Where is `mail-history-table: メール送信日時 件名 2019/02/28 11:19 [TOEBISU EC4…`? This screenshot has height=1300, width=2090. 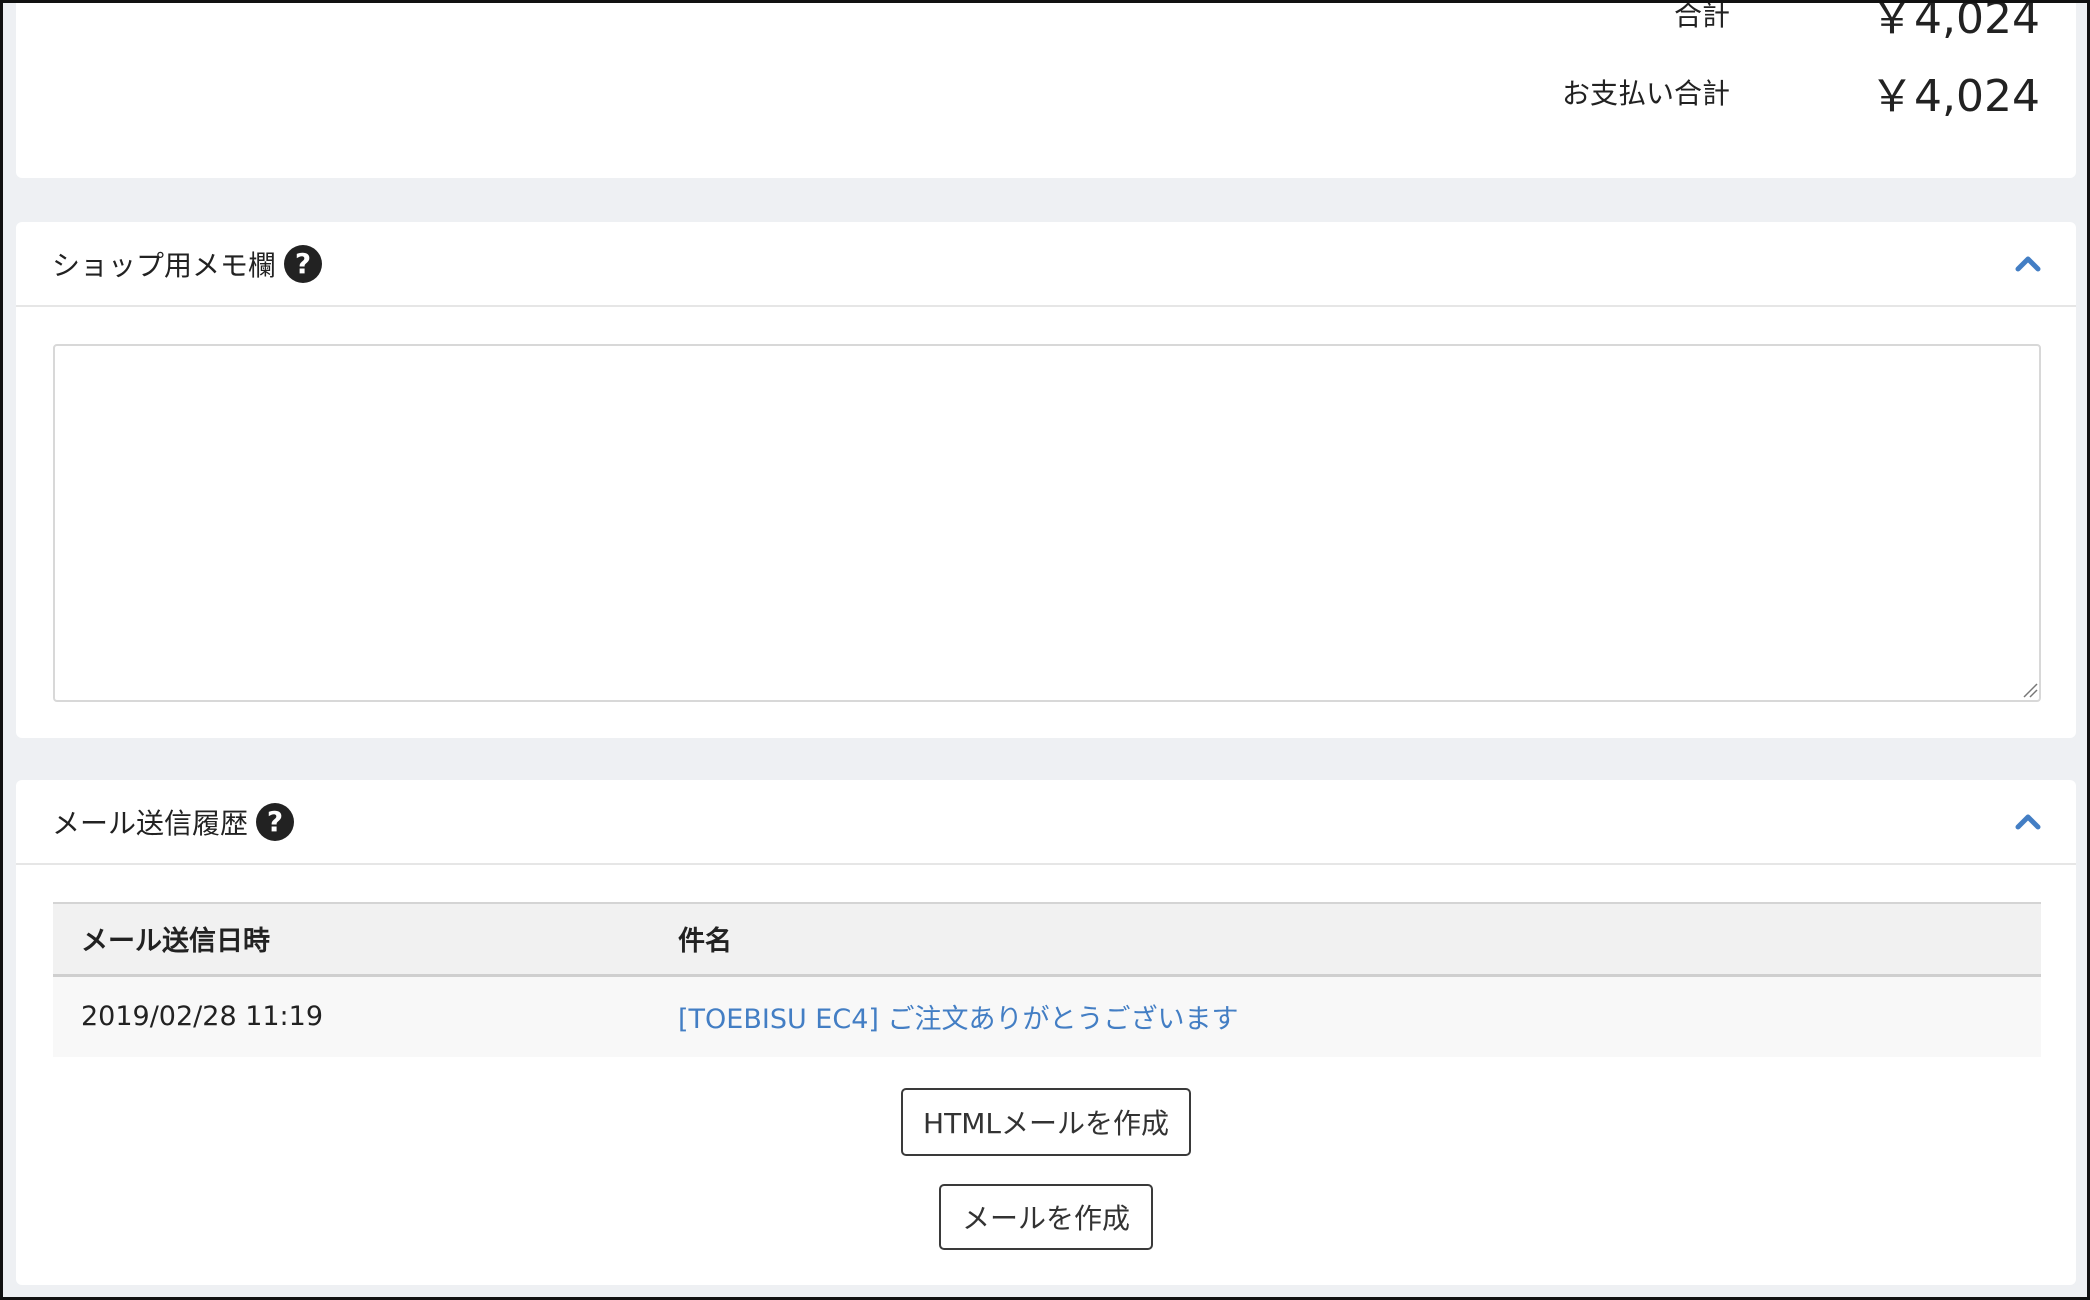
mail-history-table: メール送信日時 件名 2019/02/28 11:19 [TOEBISU EC4… is located at coordinates (1047, 979).